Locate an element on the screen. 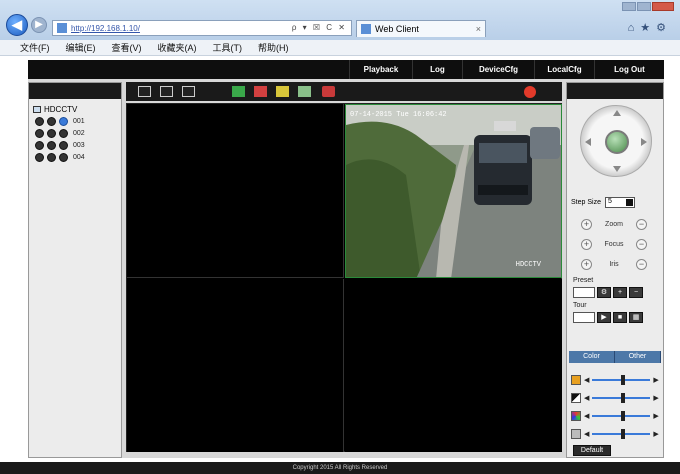 The width and height of the screenshot is (680, 474). iris-label: Iris is located at coordinates (614, 264).